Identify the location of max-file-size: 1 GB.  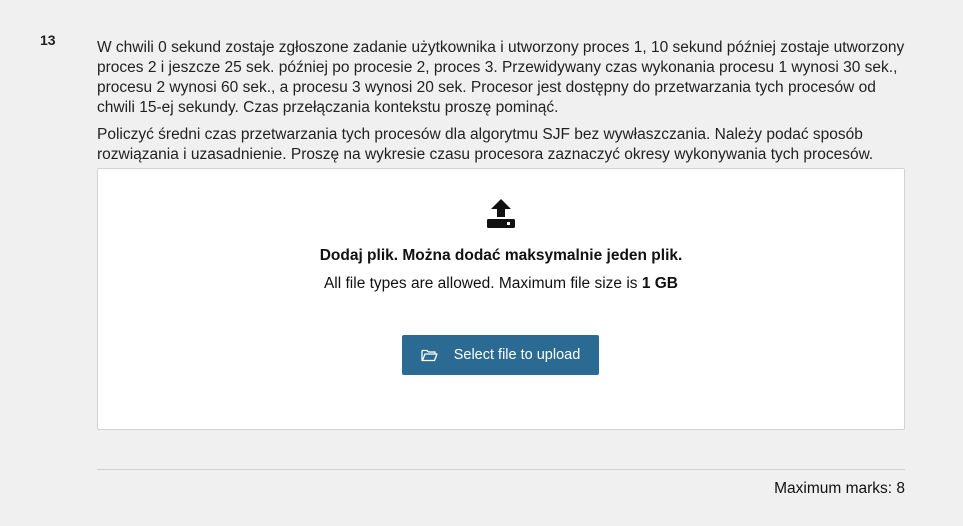
(660, 283).